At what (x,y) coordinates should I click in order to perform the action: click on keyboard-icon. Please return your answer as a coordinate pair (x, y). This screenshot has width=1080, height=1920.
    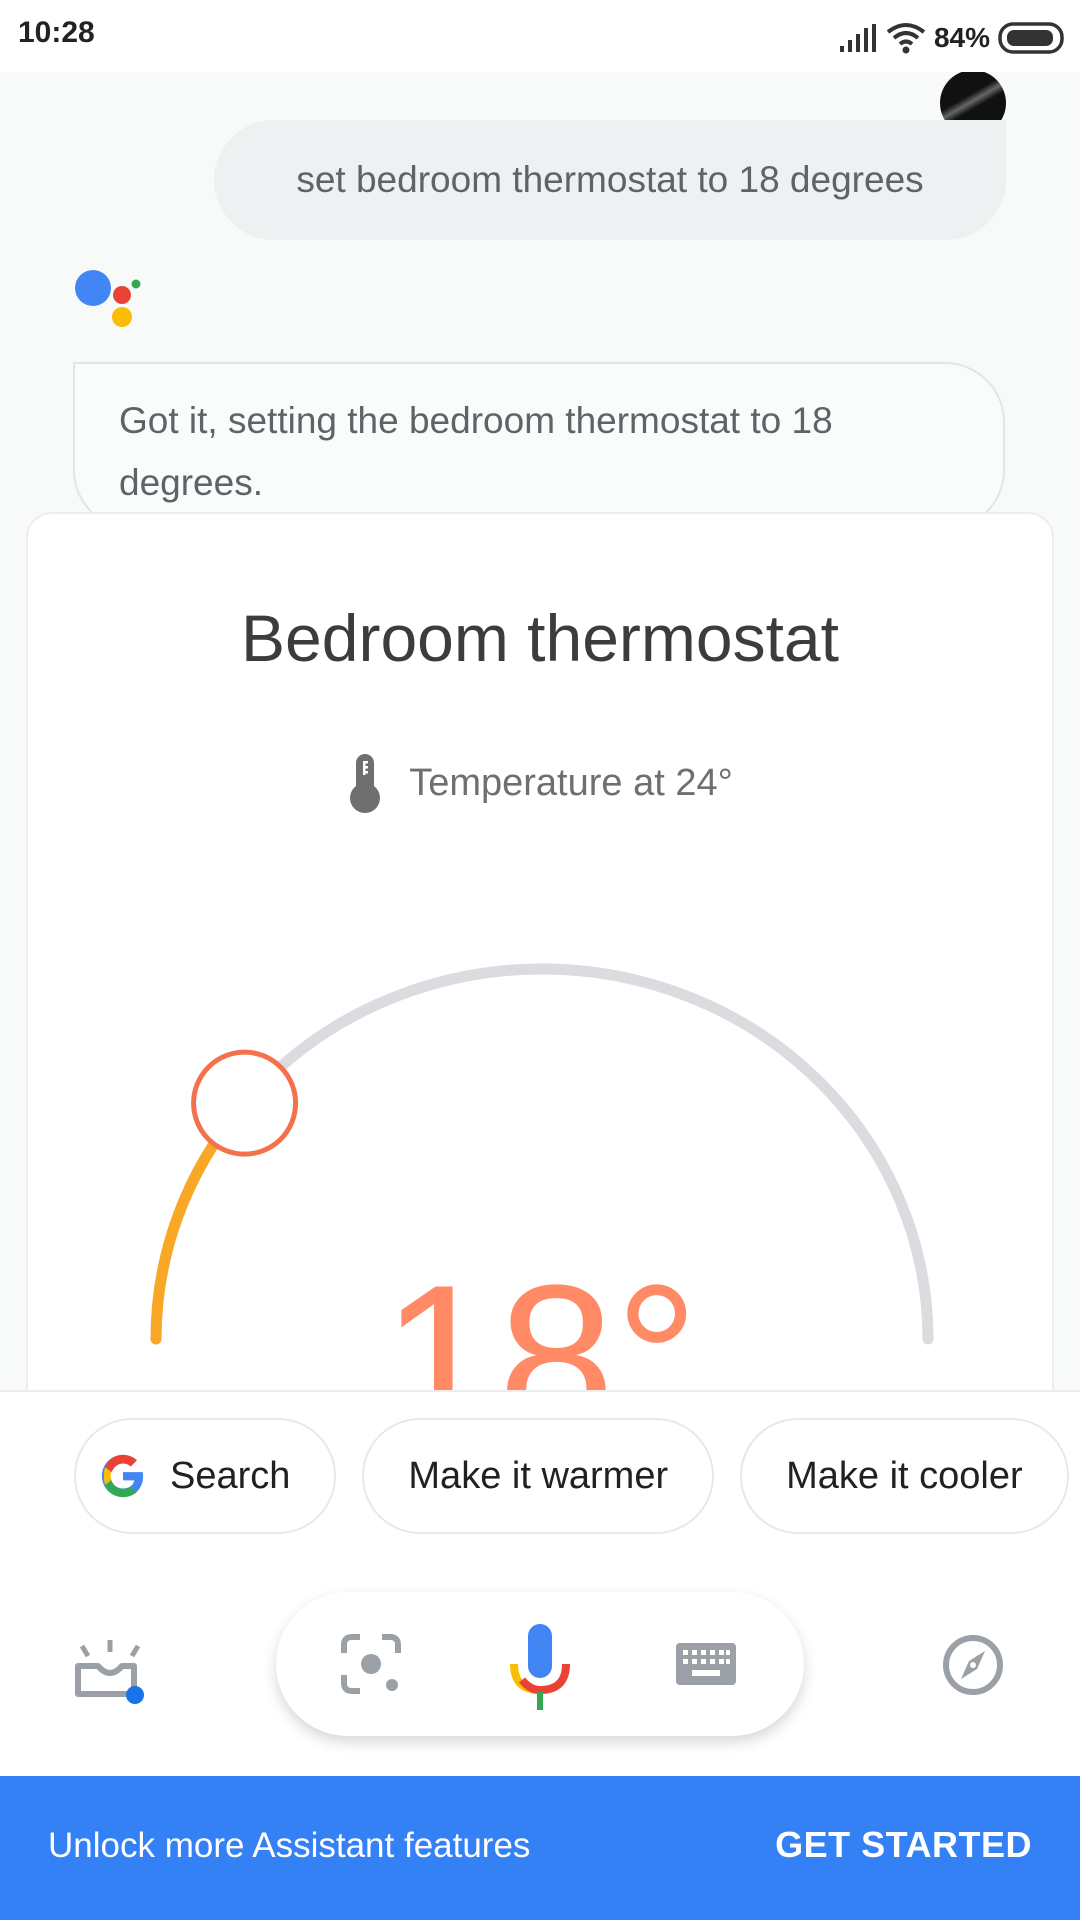
    Looking at the image, I should click on (706, 1664).